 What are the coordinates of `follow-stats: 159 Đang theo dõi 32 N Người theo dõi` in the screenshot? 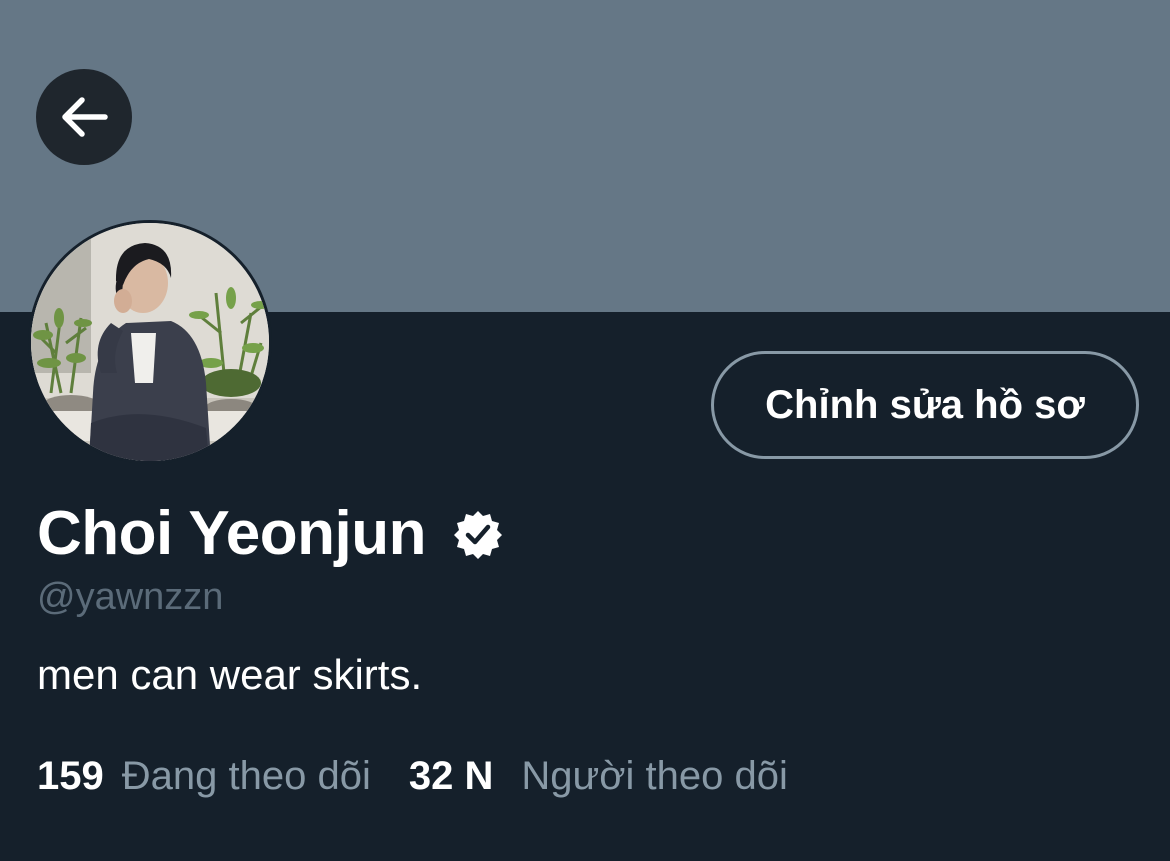 It's located at (412, 776).